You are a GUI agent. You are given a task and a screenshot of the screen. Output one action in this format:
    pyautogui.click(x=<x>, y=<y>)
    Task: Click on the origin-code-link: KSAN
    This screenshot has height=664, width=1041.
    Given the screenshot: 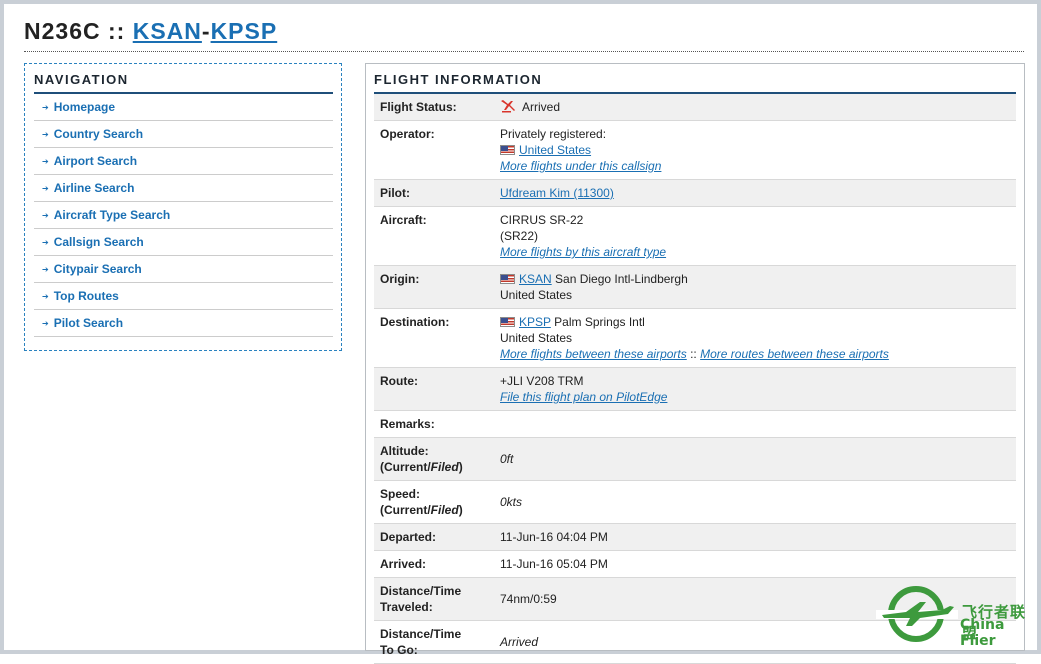 What is the action you would take?
    pyautogui.click(x=535, y=279)
    